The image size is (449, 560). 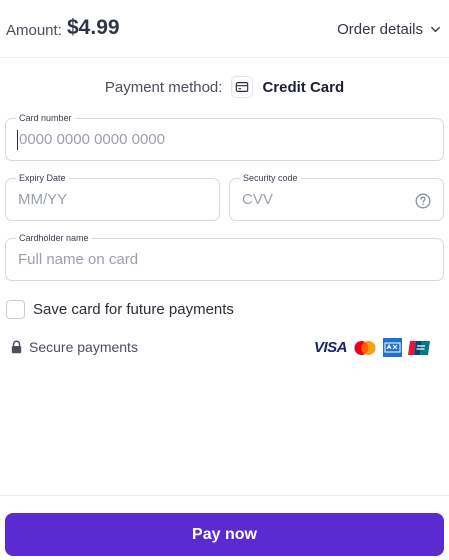 I want to click on question-circle-icon, so click(x=423, y=201).